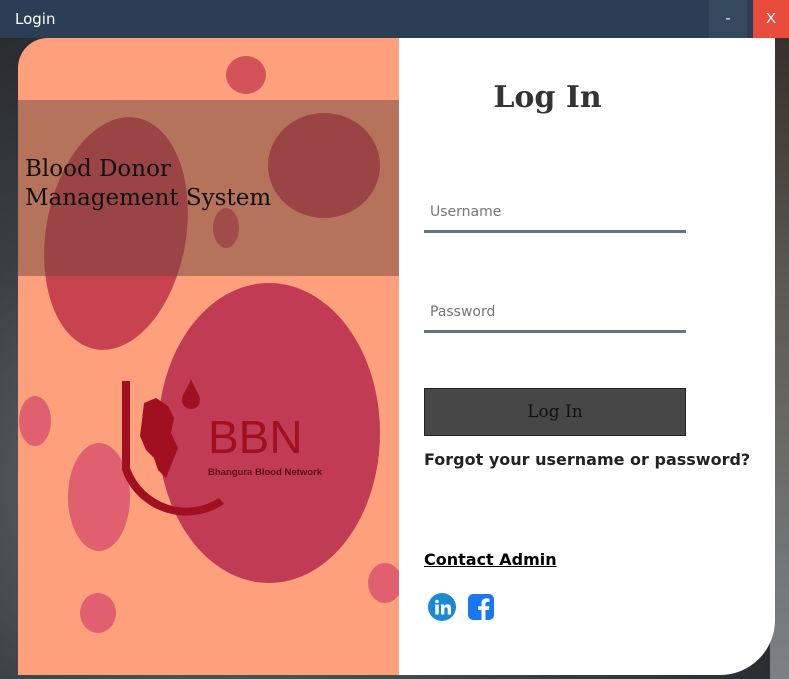  I want to click on logo-subtext: Bhangura Blood Network, so click(265, 472).